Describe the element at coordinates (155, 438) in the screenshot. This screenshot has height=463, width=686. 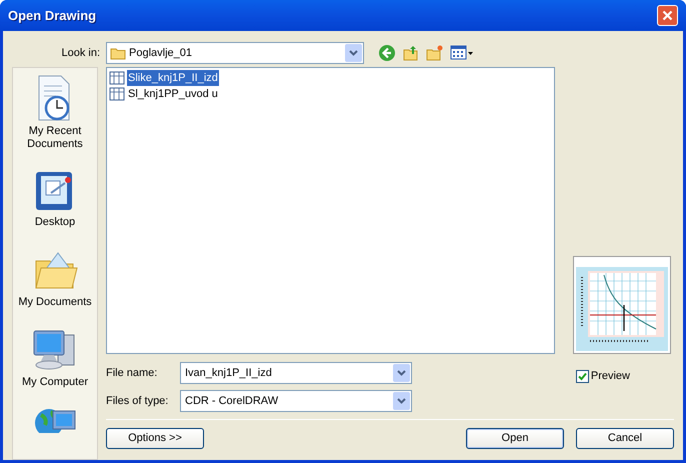
I see `options-button: Options >>` at that location.